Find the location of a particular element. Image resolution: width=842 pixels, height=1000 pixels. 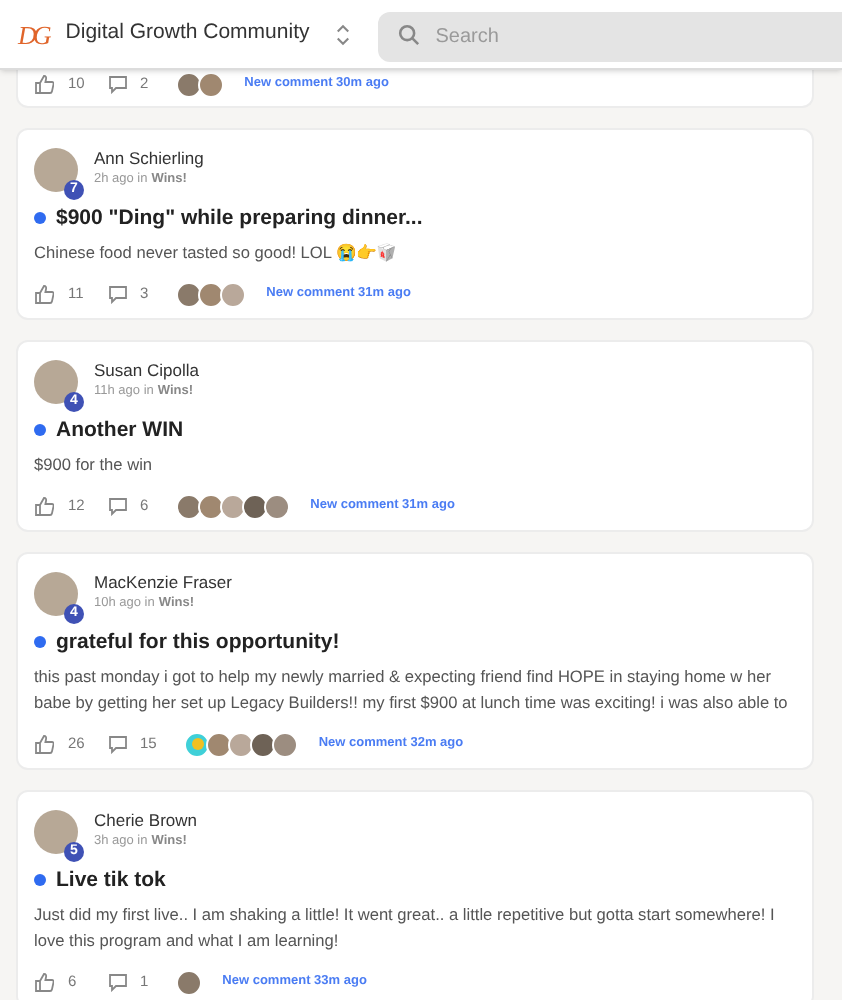

post-body: $900 for the win is located at coordinates (94, 465).